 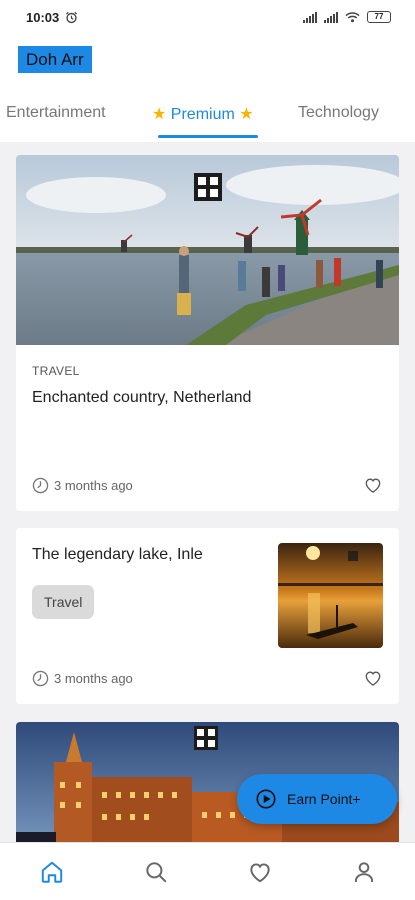 I want to click on earn-point-label: Earn Point+, so click(x=324, y=799).